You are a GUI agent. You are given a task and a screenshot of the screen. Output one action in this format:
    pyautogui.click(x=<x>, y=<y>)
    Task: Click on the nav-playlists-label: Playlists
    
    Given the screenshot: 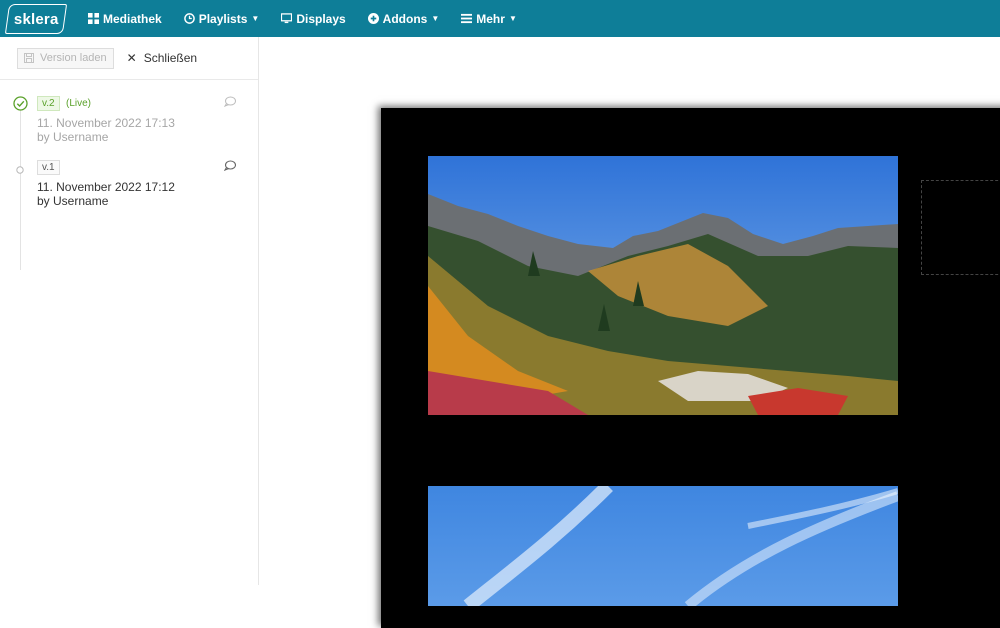 What is the action you would take?
    pyautogui.click(x=223, y=18)
    